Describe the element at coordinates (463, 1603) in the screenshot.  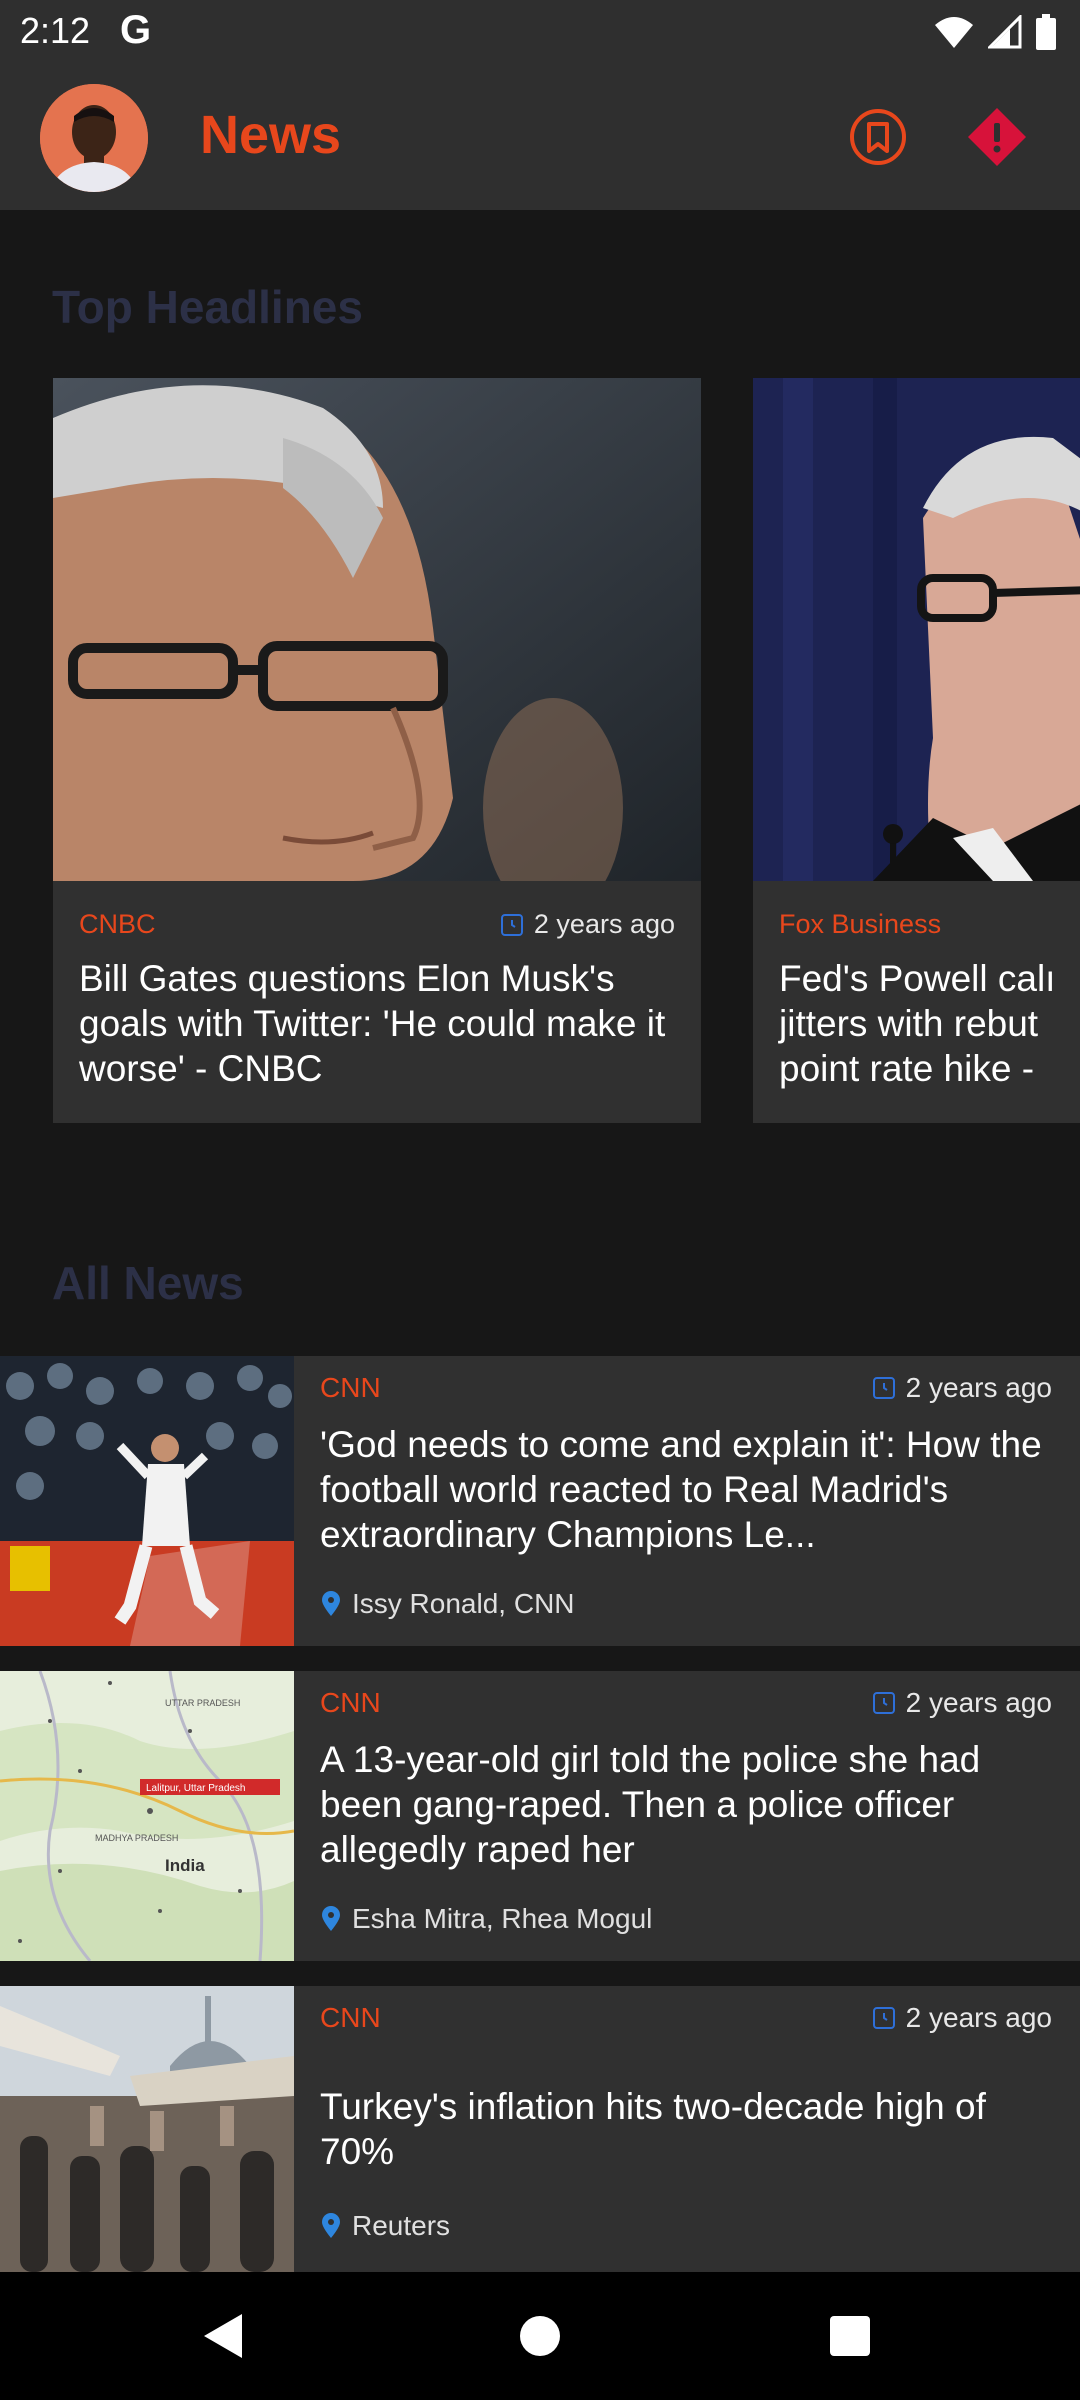
I see `news-author-text: Issy Ronald, CNN` at that location.